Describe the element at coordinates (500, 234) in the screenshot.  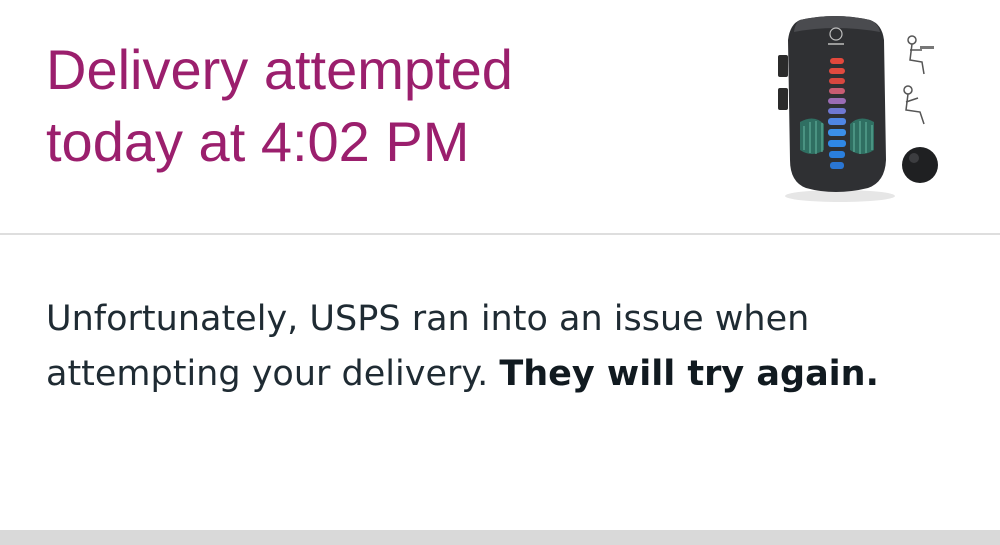
I see `section-divider` at that location.